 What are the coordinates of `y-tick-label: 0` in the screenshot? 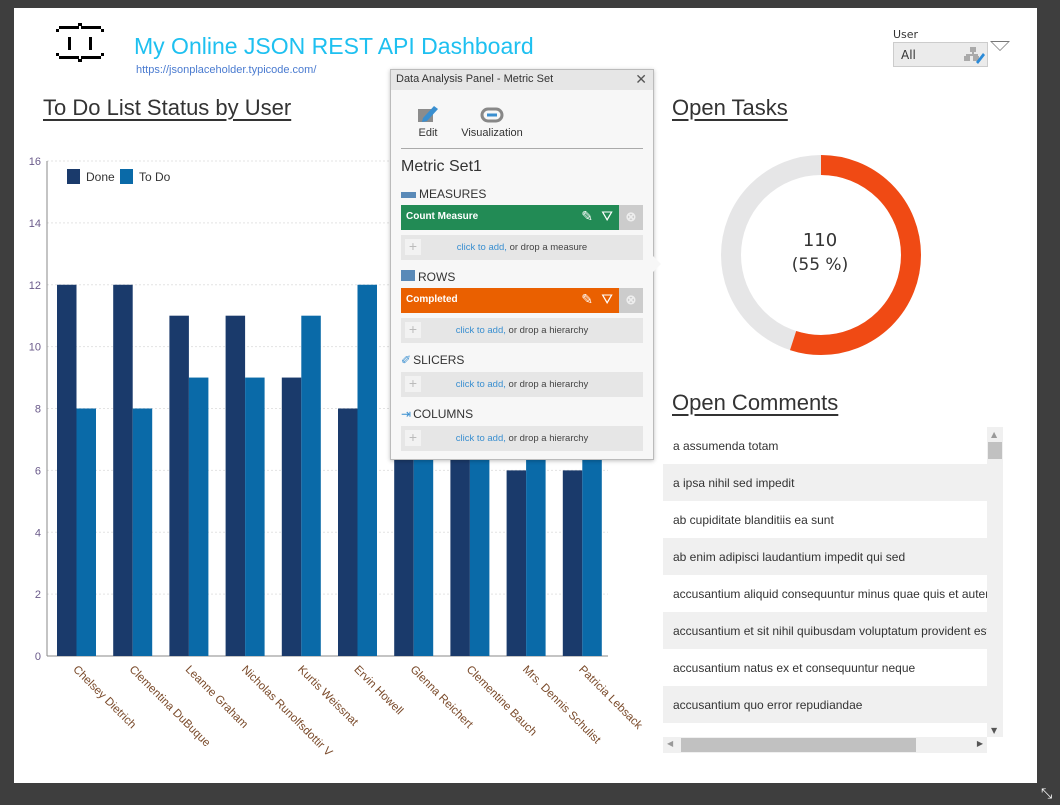 It's located at (38, 657).